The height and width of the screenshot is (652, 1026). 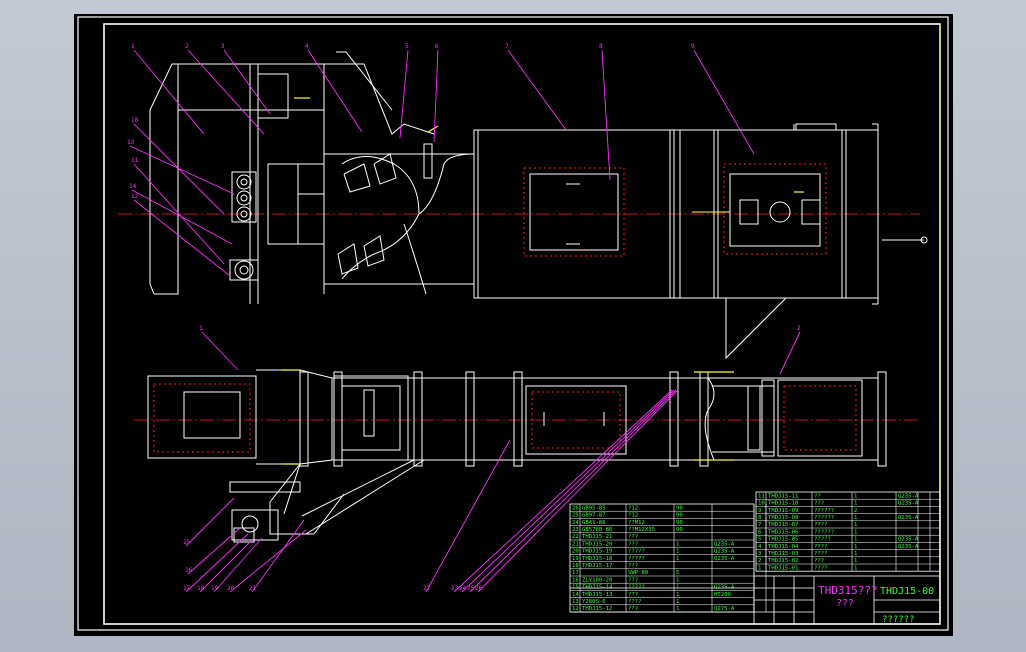 I want to click on bom-cell-code: THDJ15-12, so click(x=597, y=609).